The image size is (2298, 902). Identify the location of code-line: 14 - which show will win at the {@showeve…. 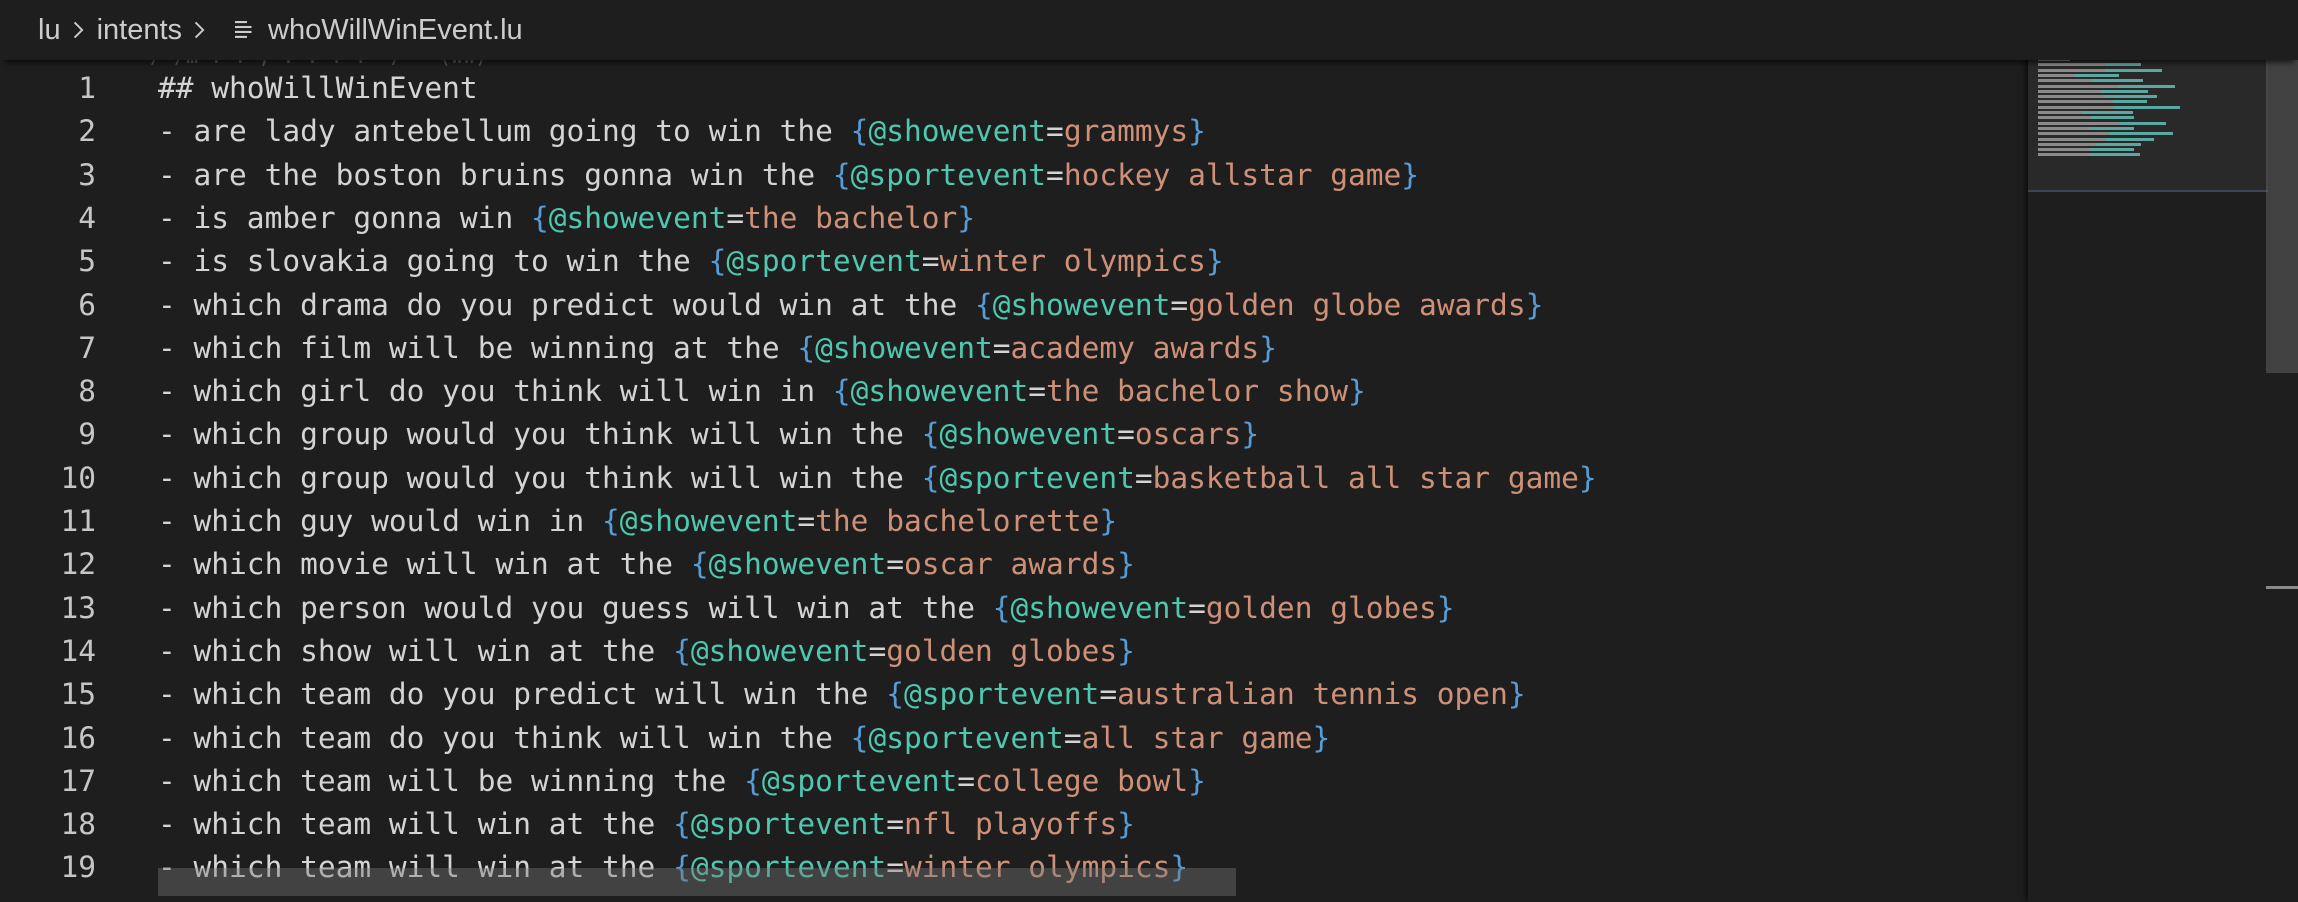
(1014, 651).